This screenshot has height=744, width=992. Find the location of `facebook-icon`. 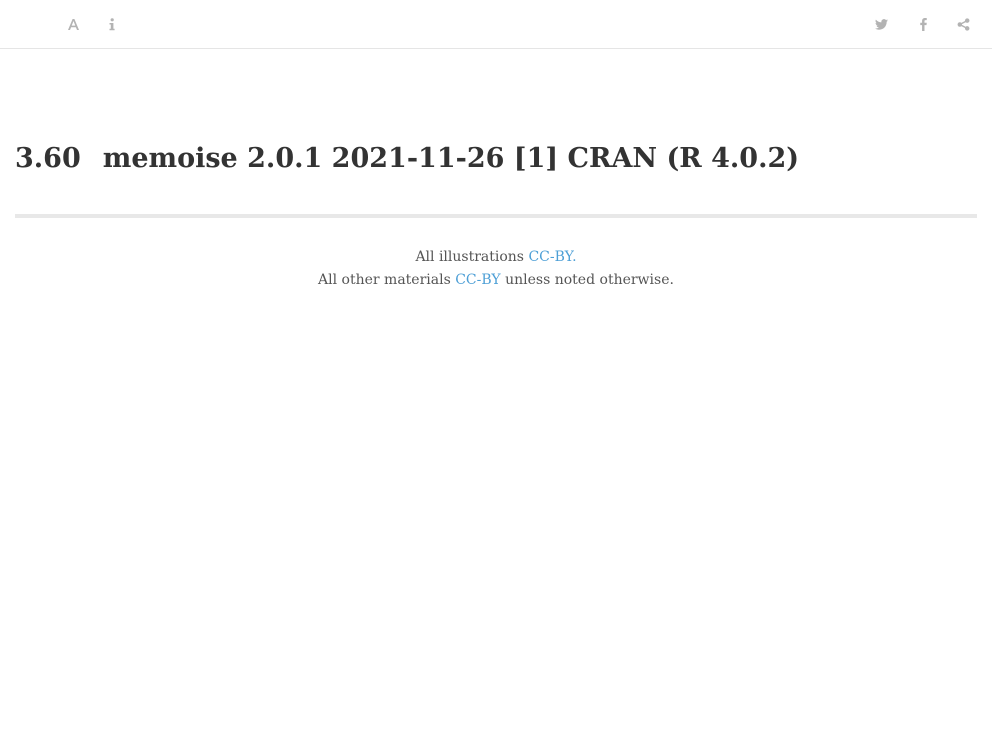

facebook-icon is located at coordinates (923, 24).